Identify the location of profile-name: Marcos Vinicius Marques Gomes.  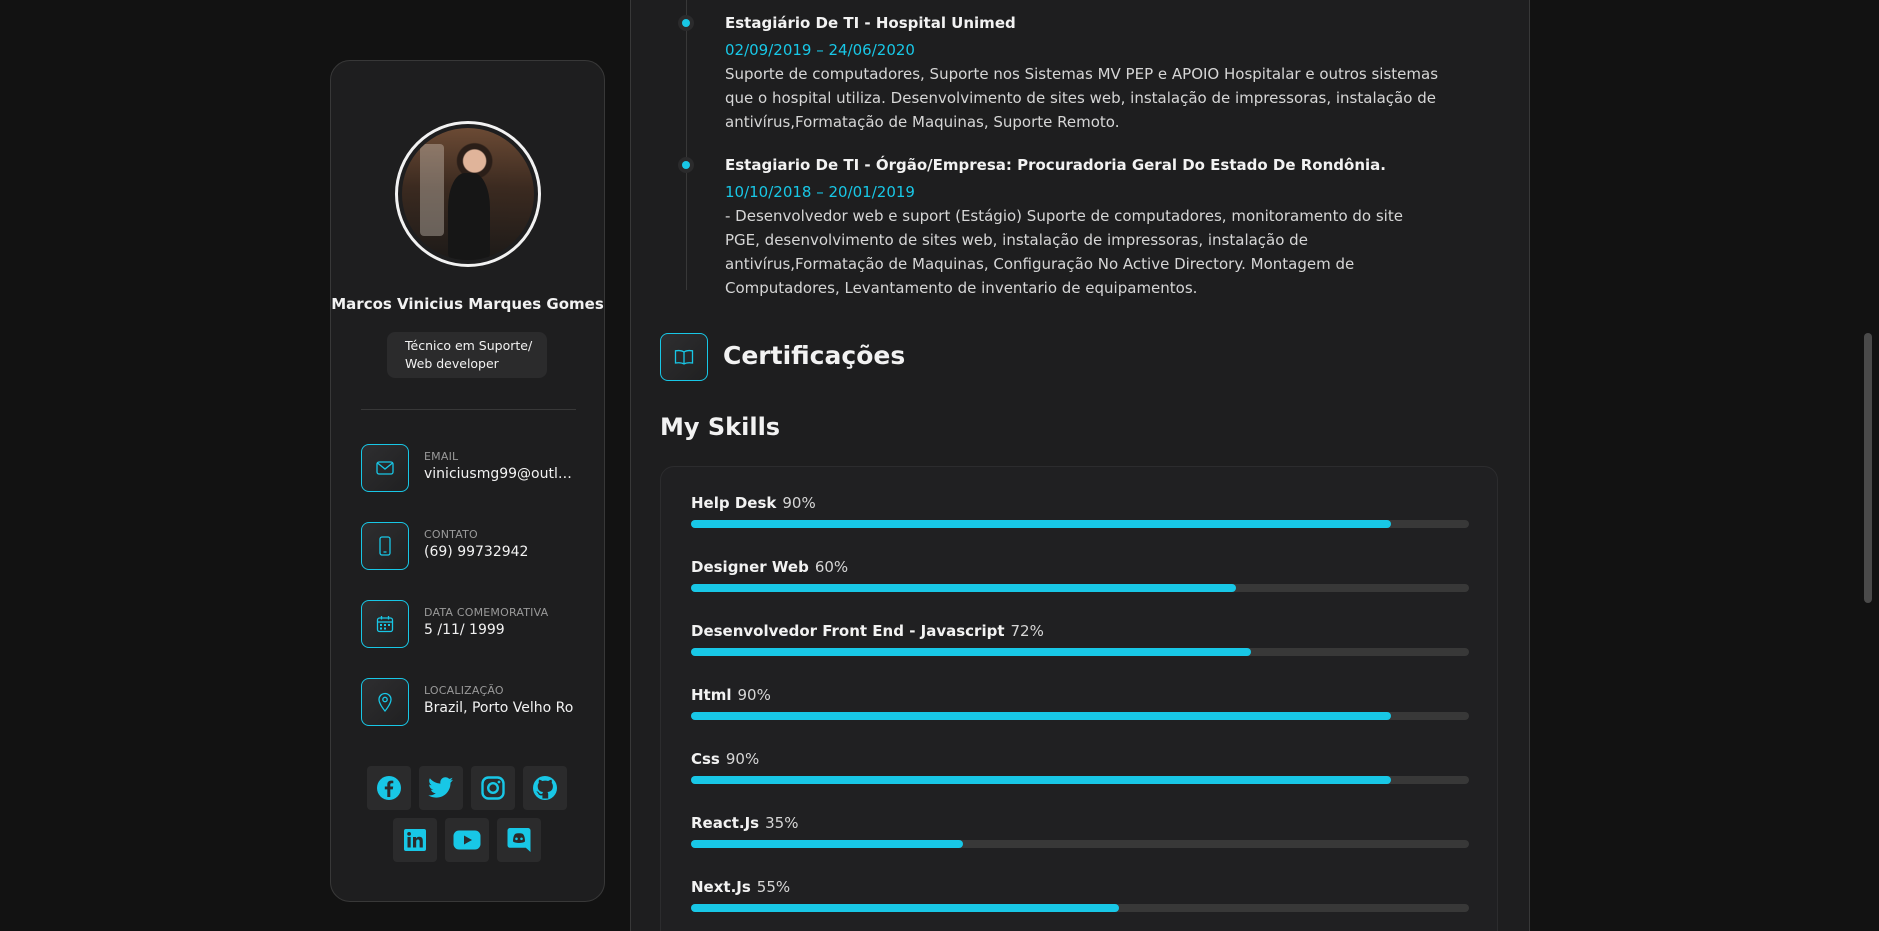
(467, 304).